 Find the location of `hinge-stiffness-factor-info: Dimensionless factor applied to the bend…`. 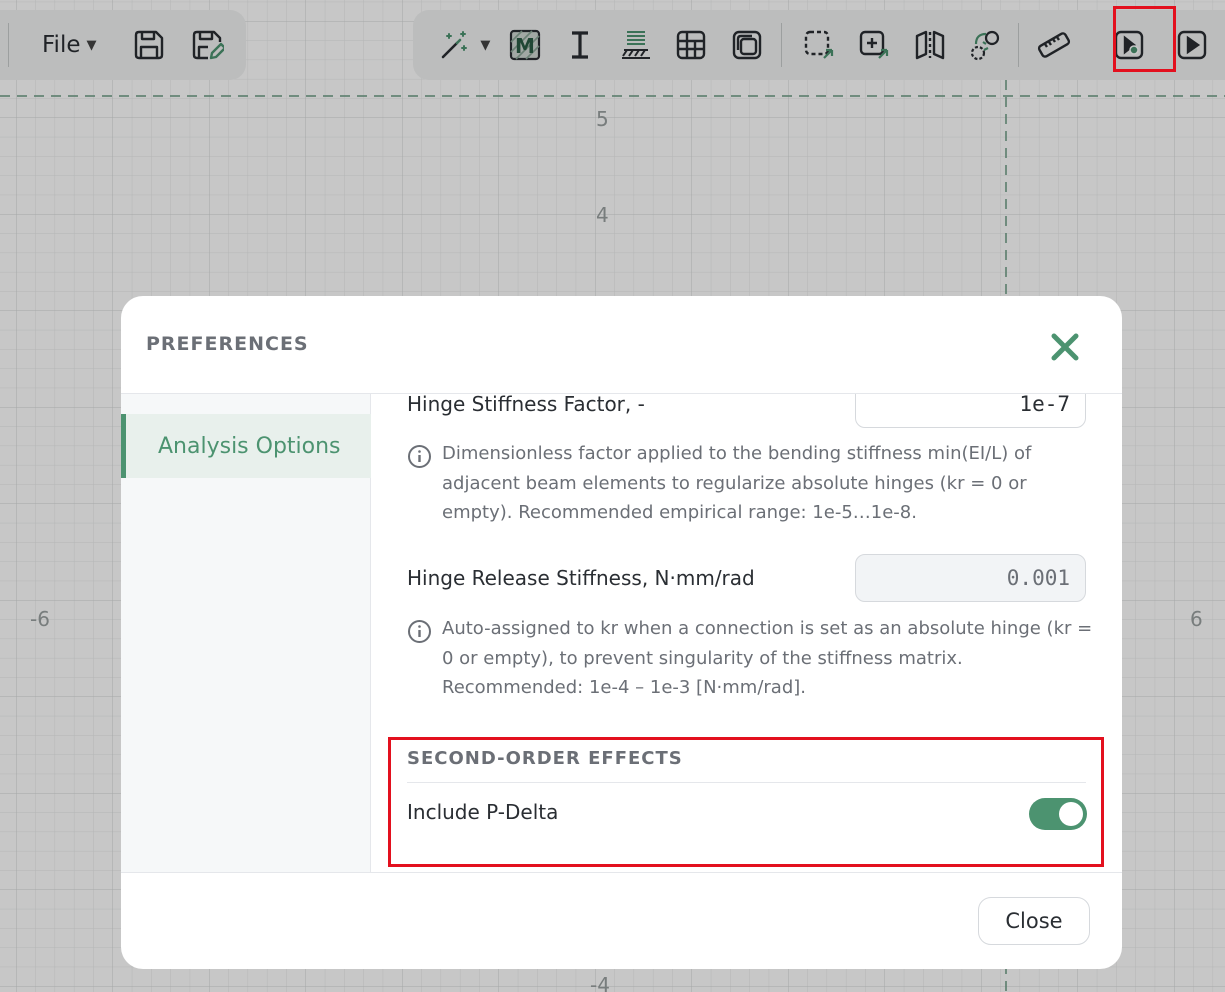

hinge-stiffness-factor-info: Dimensionless factor applied to the bend… is located at coordinates (752, 483).